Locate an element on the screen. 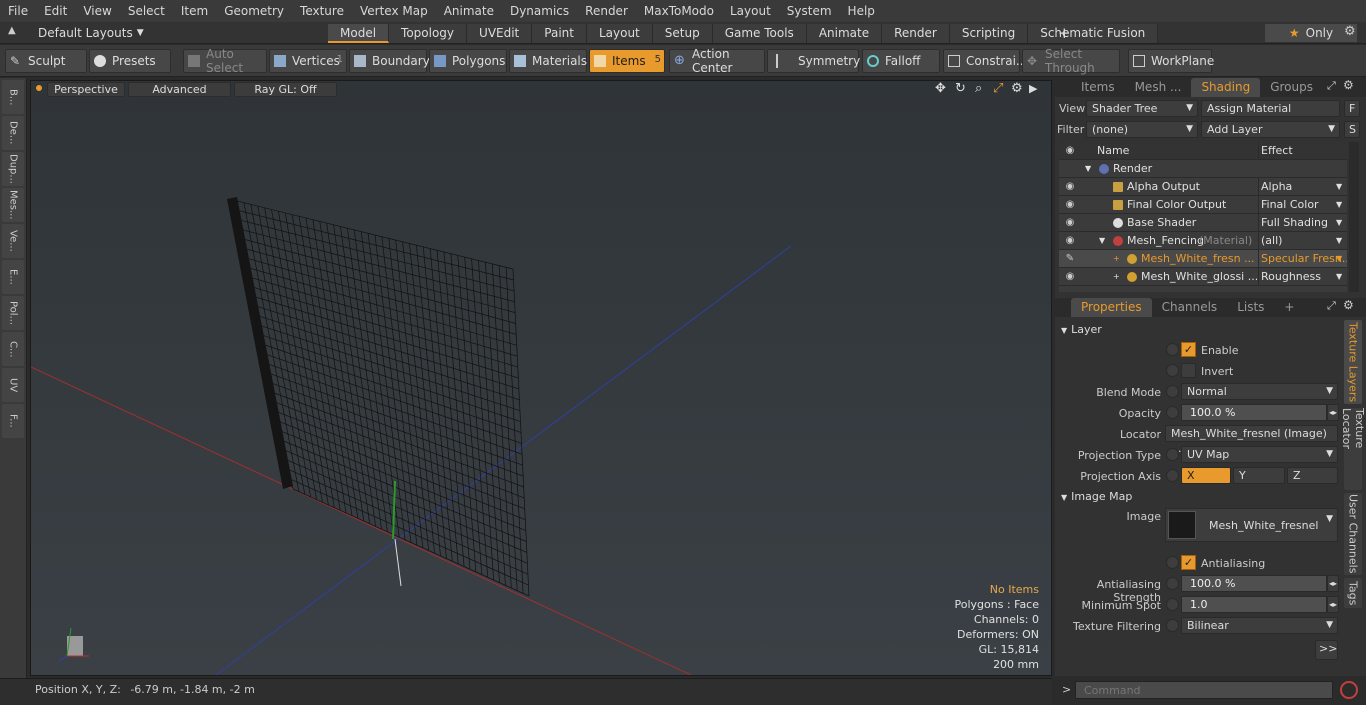  layer-effect: Full Shading is located at coordinates (1302, 223).